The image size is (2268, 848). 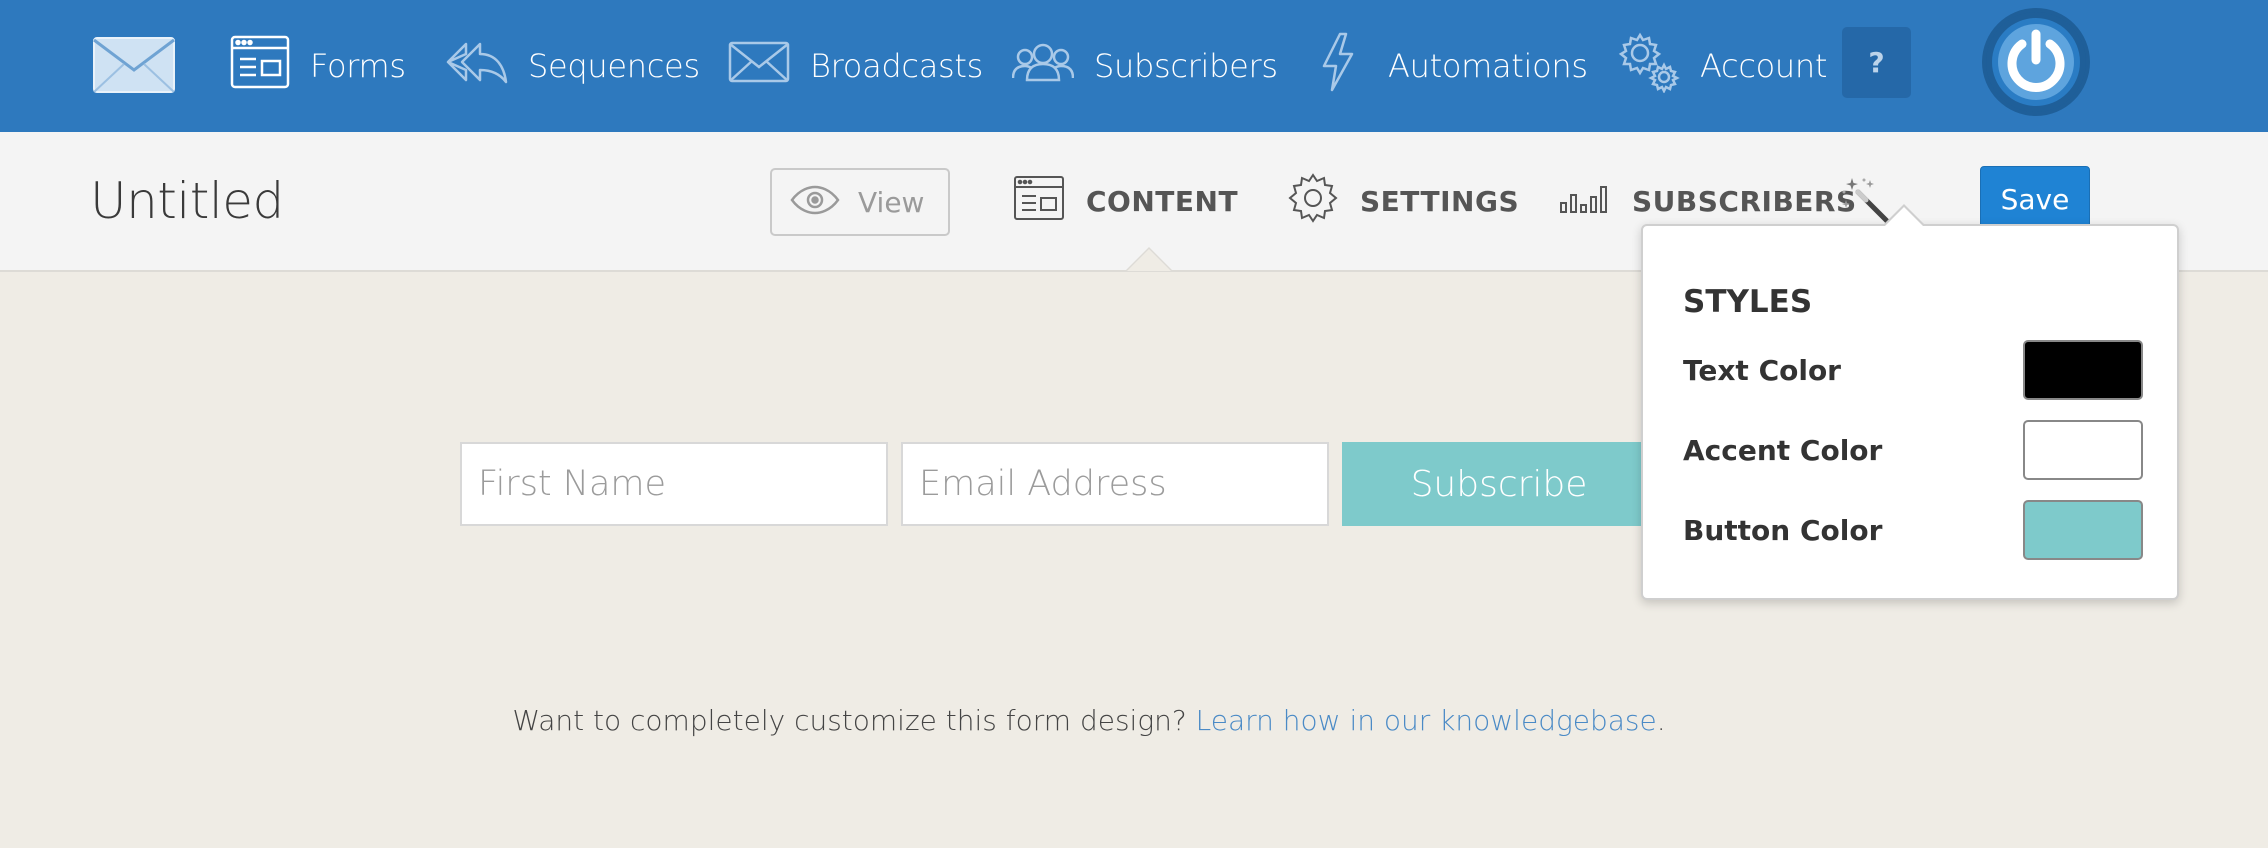 What do you see at coordinates (1043, 66) in the screenshot?
I see `users-icon` at bounding box center [1043, 66].